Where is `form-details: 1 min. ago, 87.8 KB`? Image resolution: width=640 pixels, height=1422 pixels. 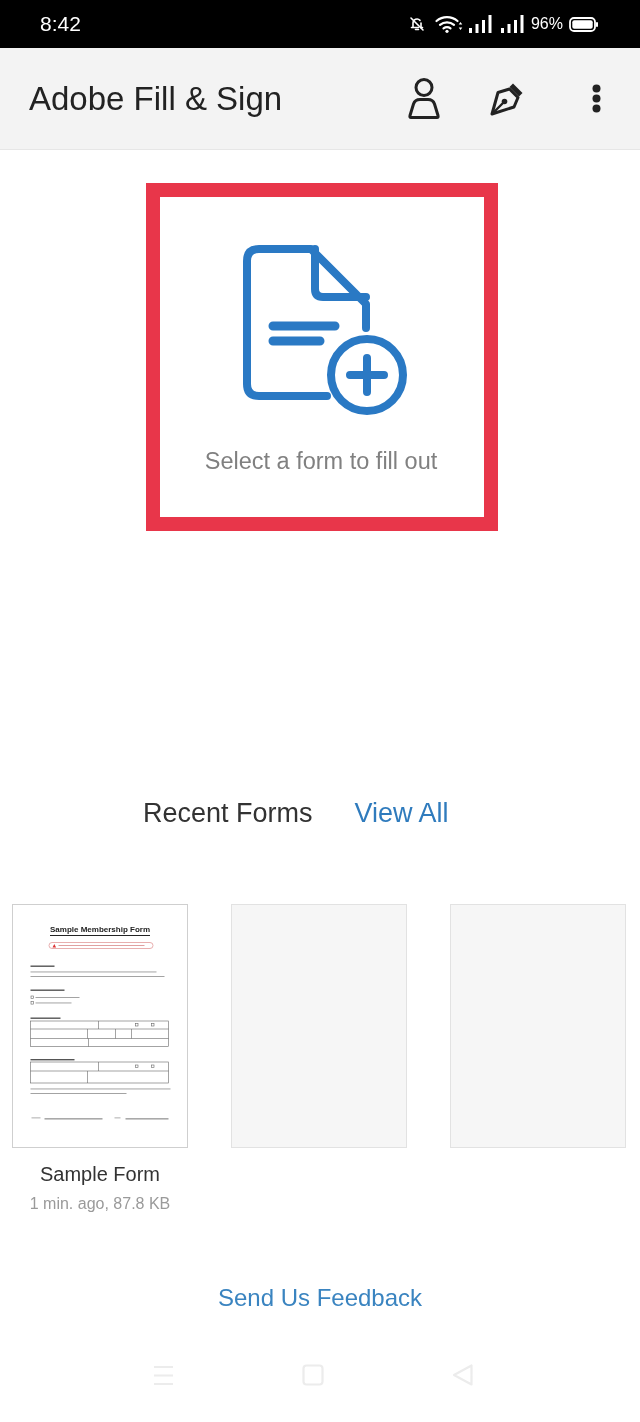
form-details: 1 min. ago, 87.8 KB is located at coordinates (100, 1204).